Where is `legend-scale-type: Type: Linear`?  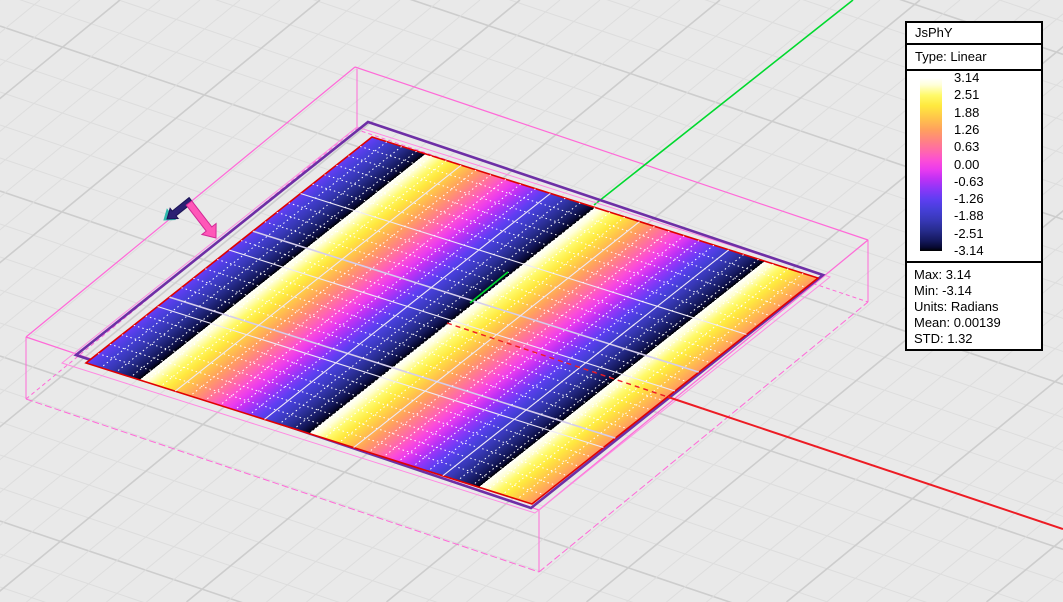
legend-scale-type: Type: Linear is located at coordinates (974, 57).